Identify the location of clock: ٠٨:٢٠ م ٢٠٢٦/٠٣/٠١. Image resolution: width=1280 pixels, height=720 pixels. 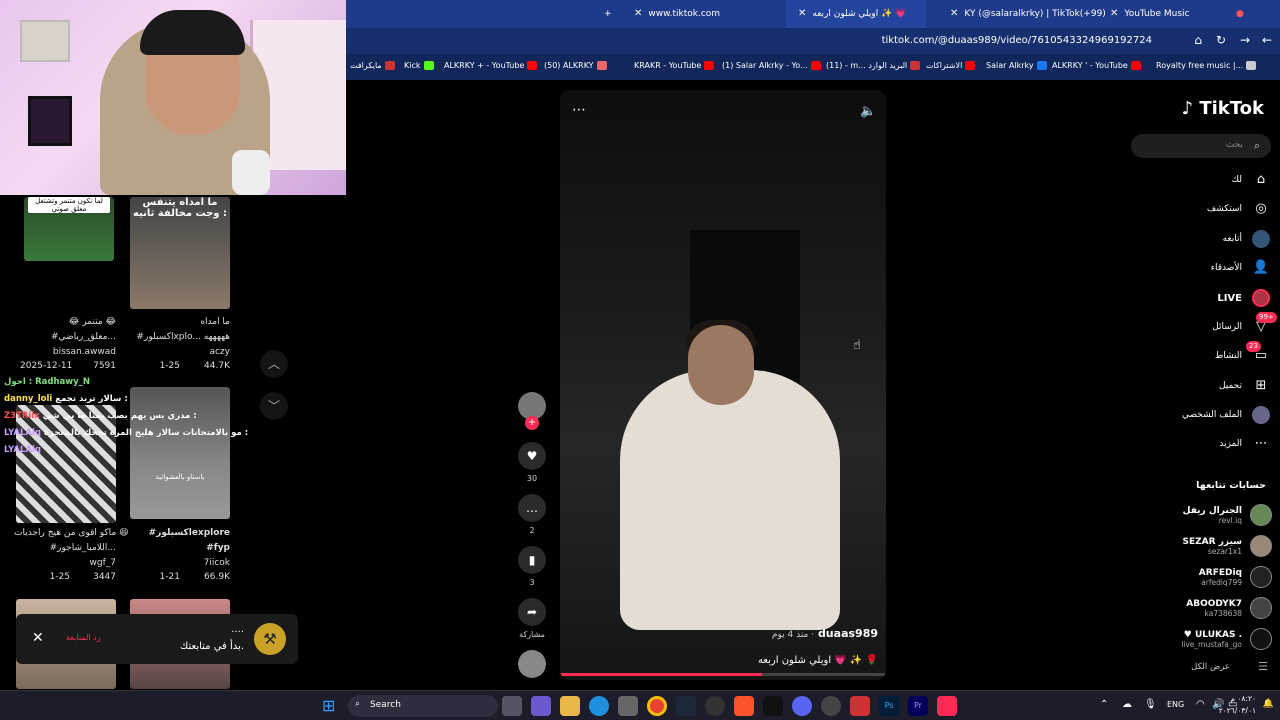
(1237, 705).